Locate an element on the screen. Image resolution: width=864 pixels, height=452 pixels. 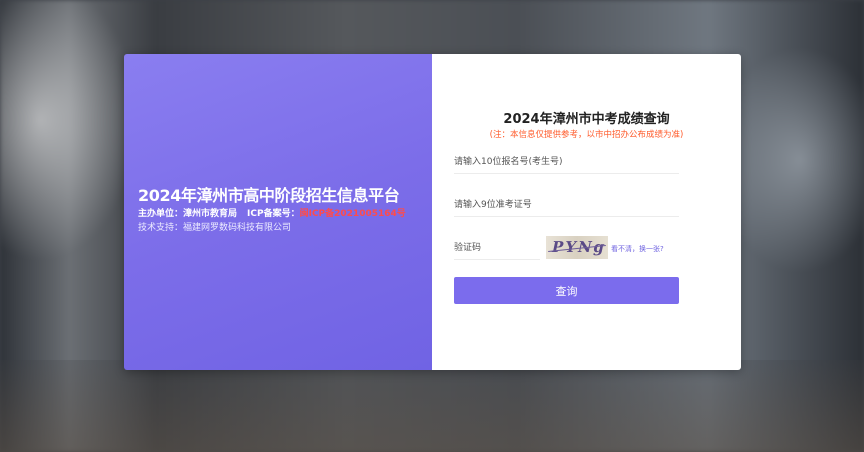
exam-ticket-input is located at coordinates (566, 205).